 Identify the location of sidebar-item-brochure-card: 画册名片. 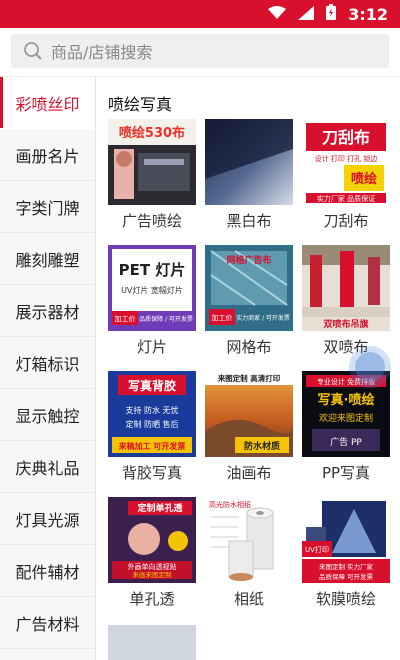
(47, 155).